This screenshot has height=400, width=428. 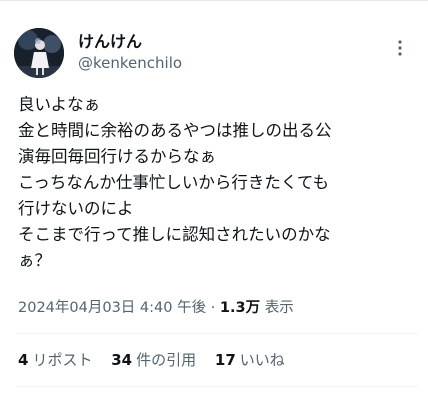 I want to click on top-divider, so click(x=214, y=0).